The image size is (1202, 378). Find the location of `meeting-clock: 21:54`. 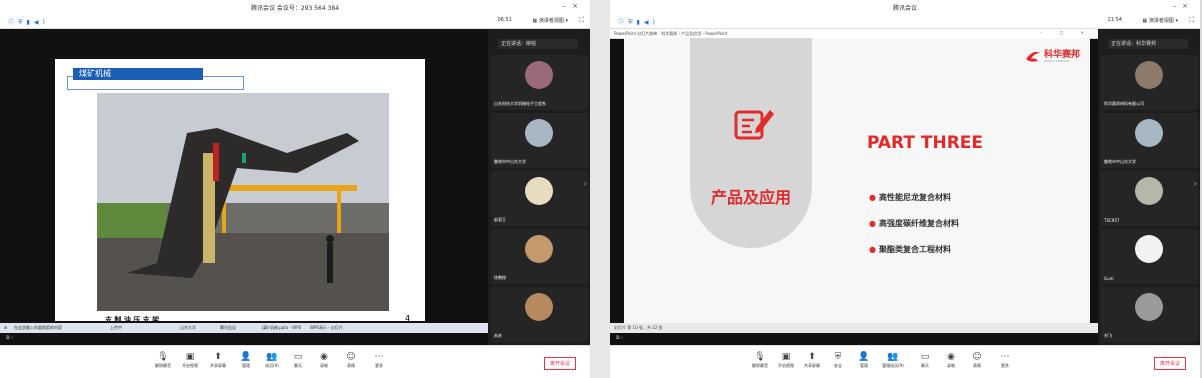

meeting-clock: 21:54 is located at coordinates (1114, 20).